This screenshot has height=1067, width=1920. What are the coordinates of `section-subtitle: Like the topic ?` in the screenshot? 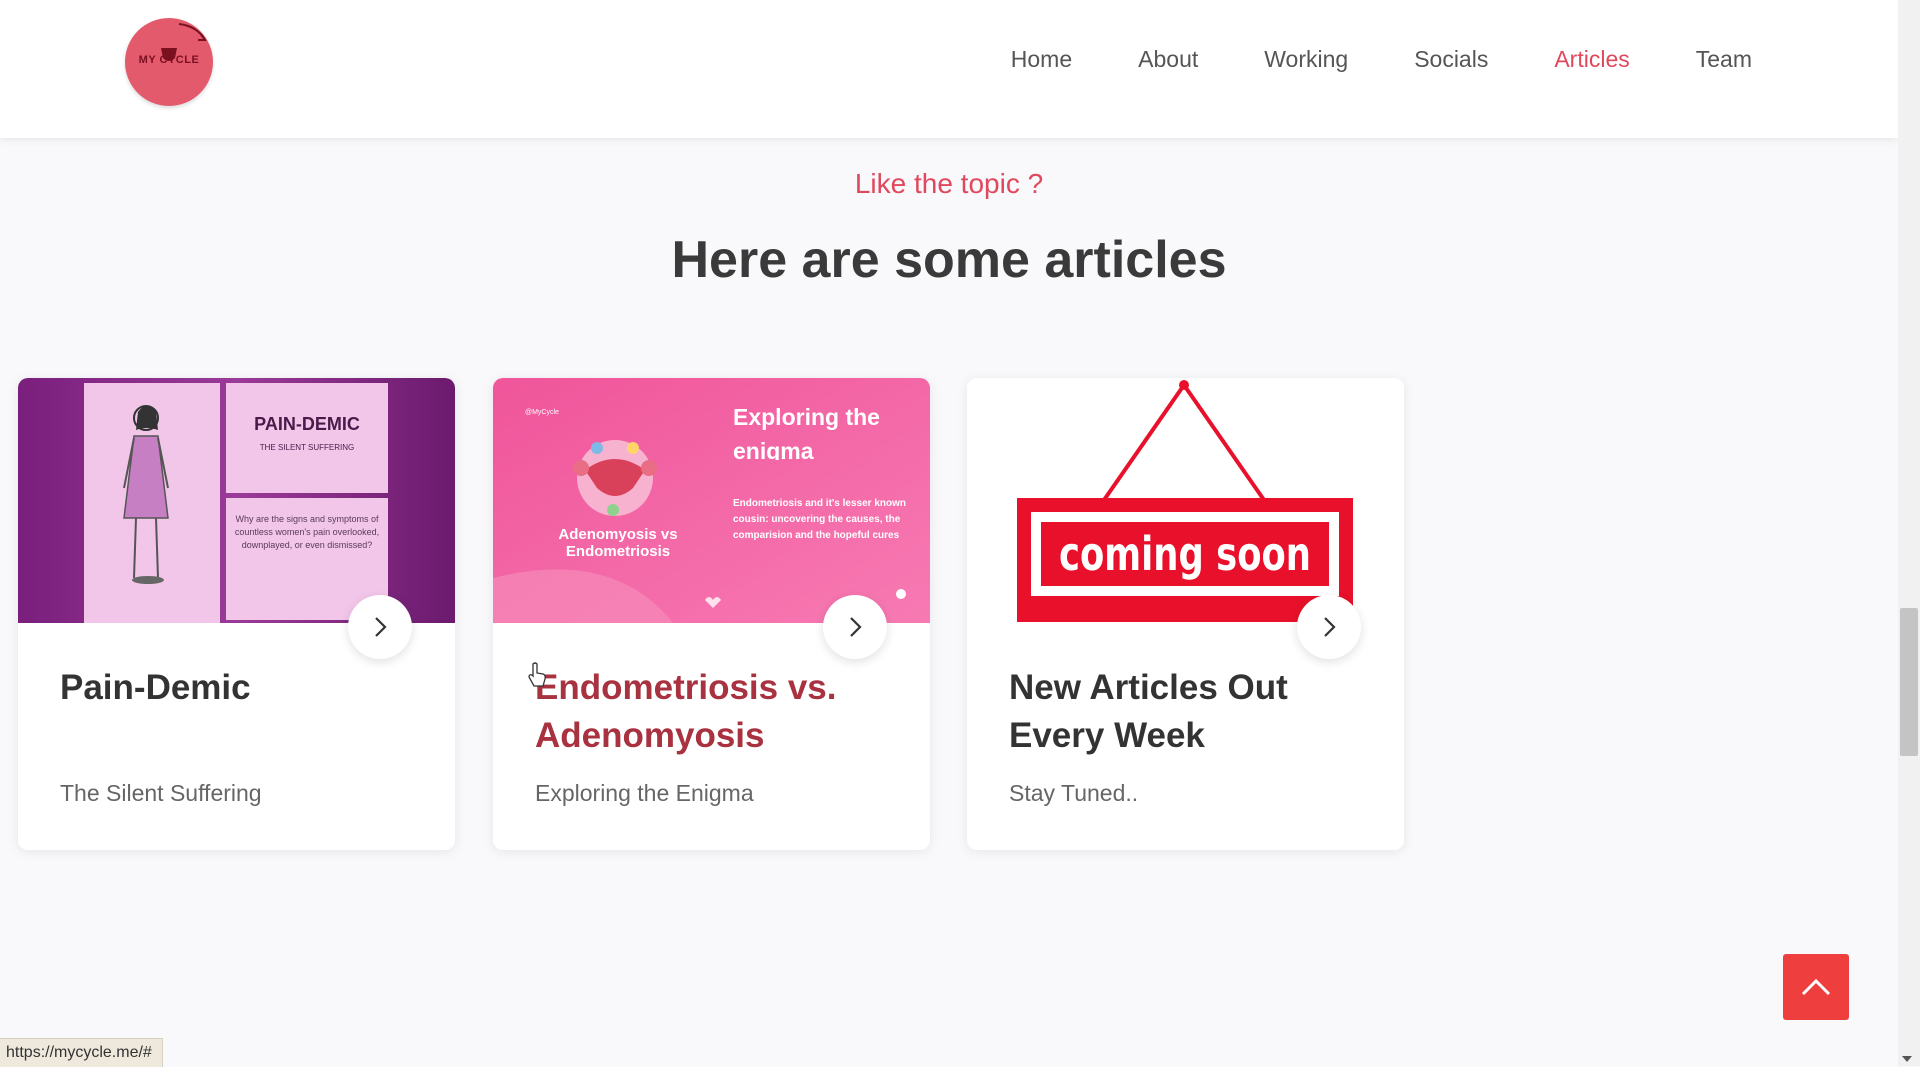 It's located at (949, 183).